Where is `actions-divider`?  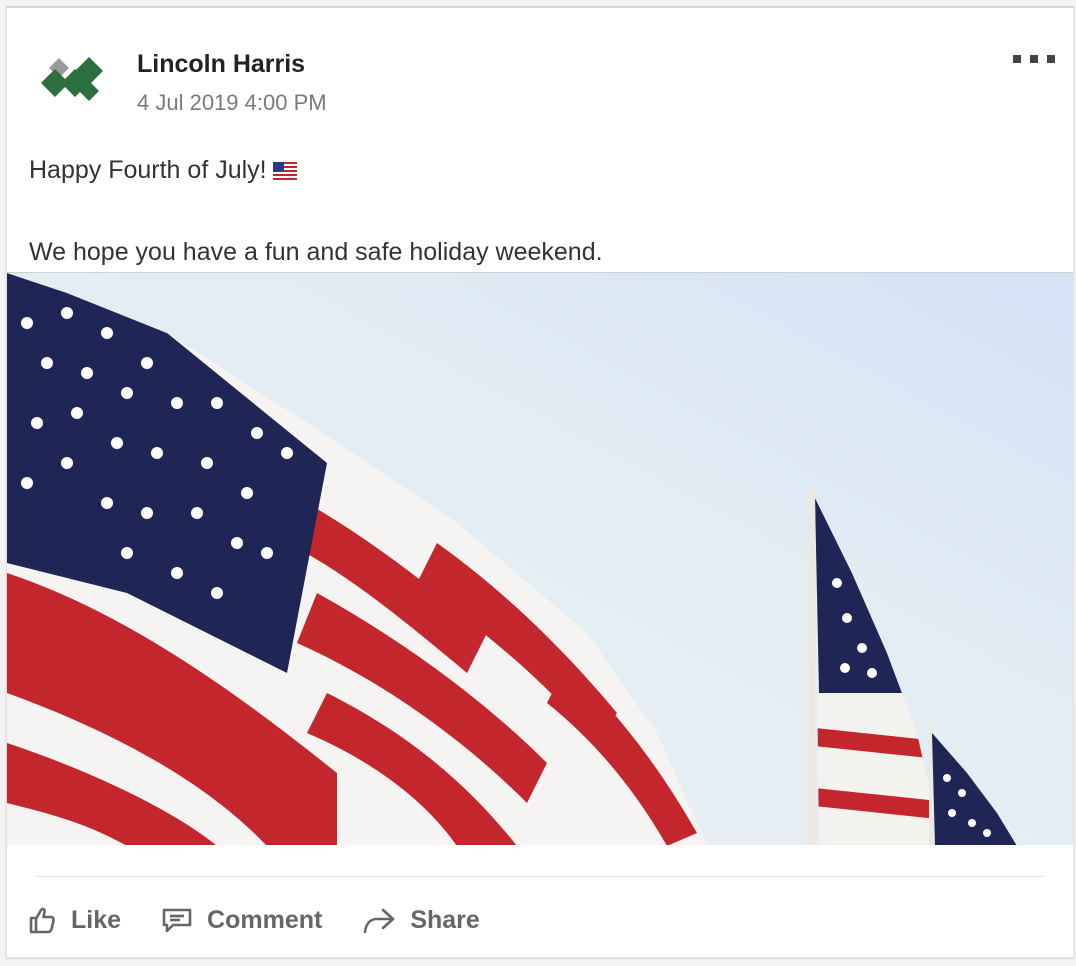
actions-divider is located at coordinates (540, 876).